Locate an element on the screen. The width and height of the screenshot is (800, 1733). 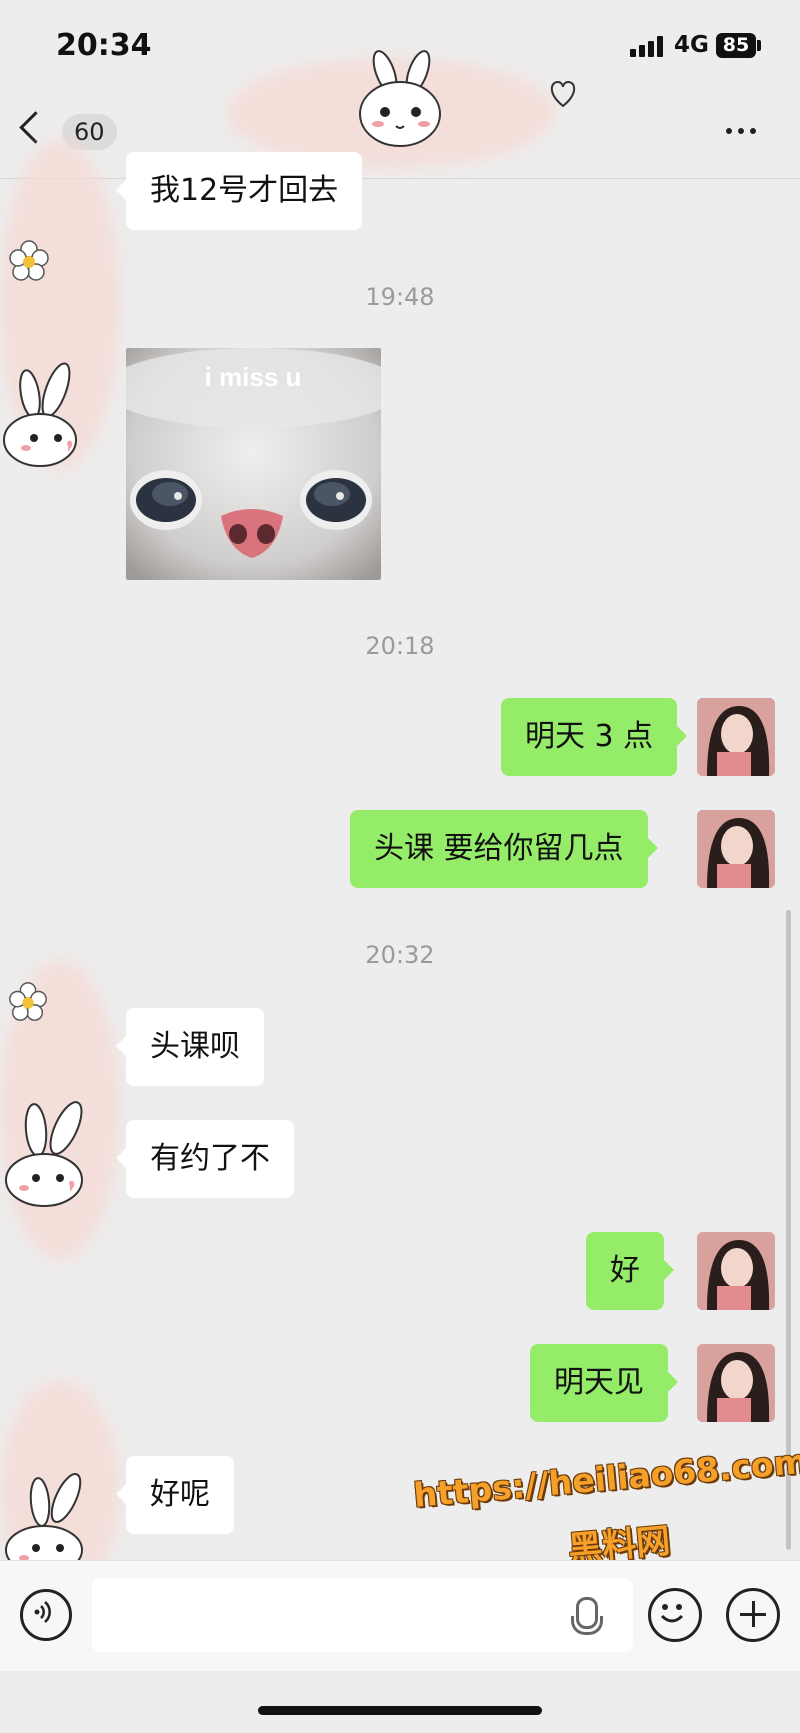
voice-input-icon is located at coordinates (46, 1615).